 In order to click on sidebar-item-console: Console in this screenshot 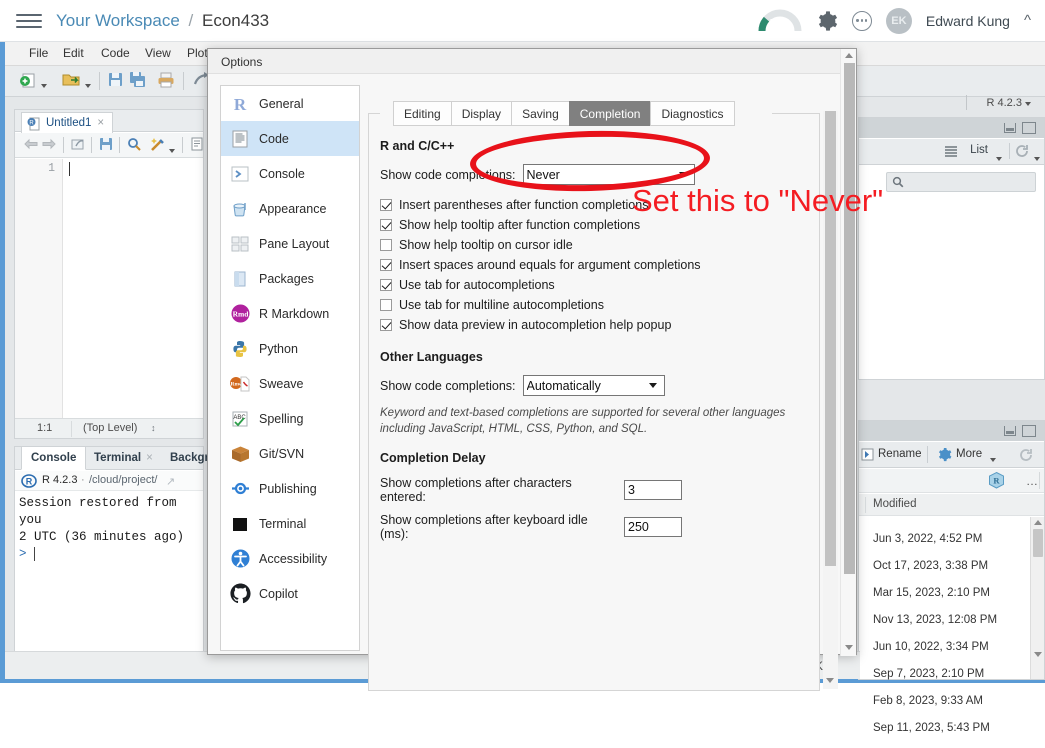, I will do `click(290, 173)`.